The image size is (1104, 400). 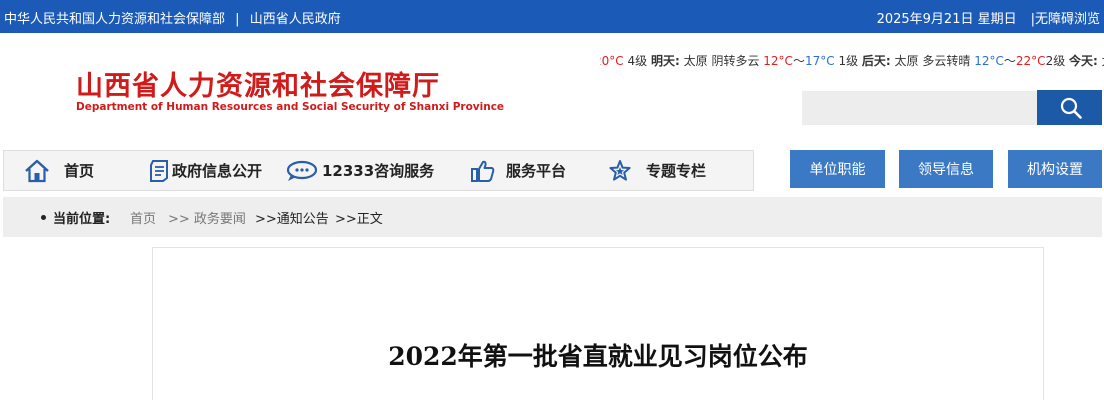 What do you see at coordinates (819, 61) in the screenshot?
I see `weather-temp: 17°C` at bounding box center [819, 61].